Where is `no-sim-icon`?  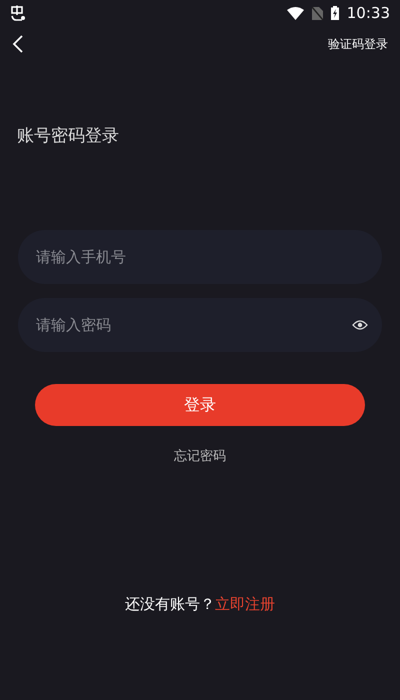 no-sim-icon is located at coordinates (317, 13).